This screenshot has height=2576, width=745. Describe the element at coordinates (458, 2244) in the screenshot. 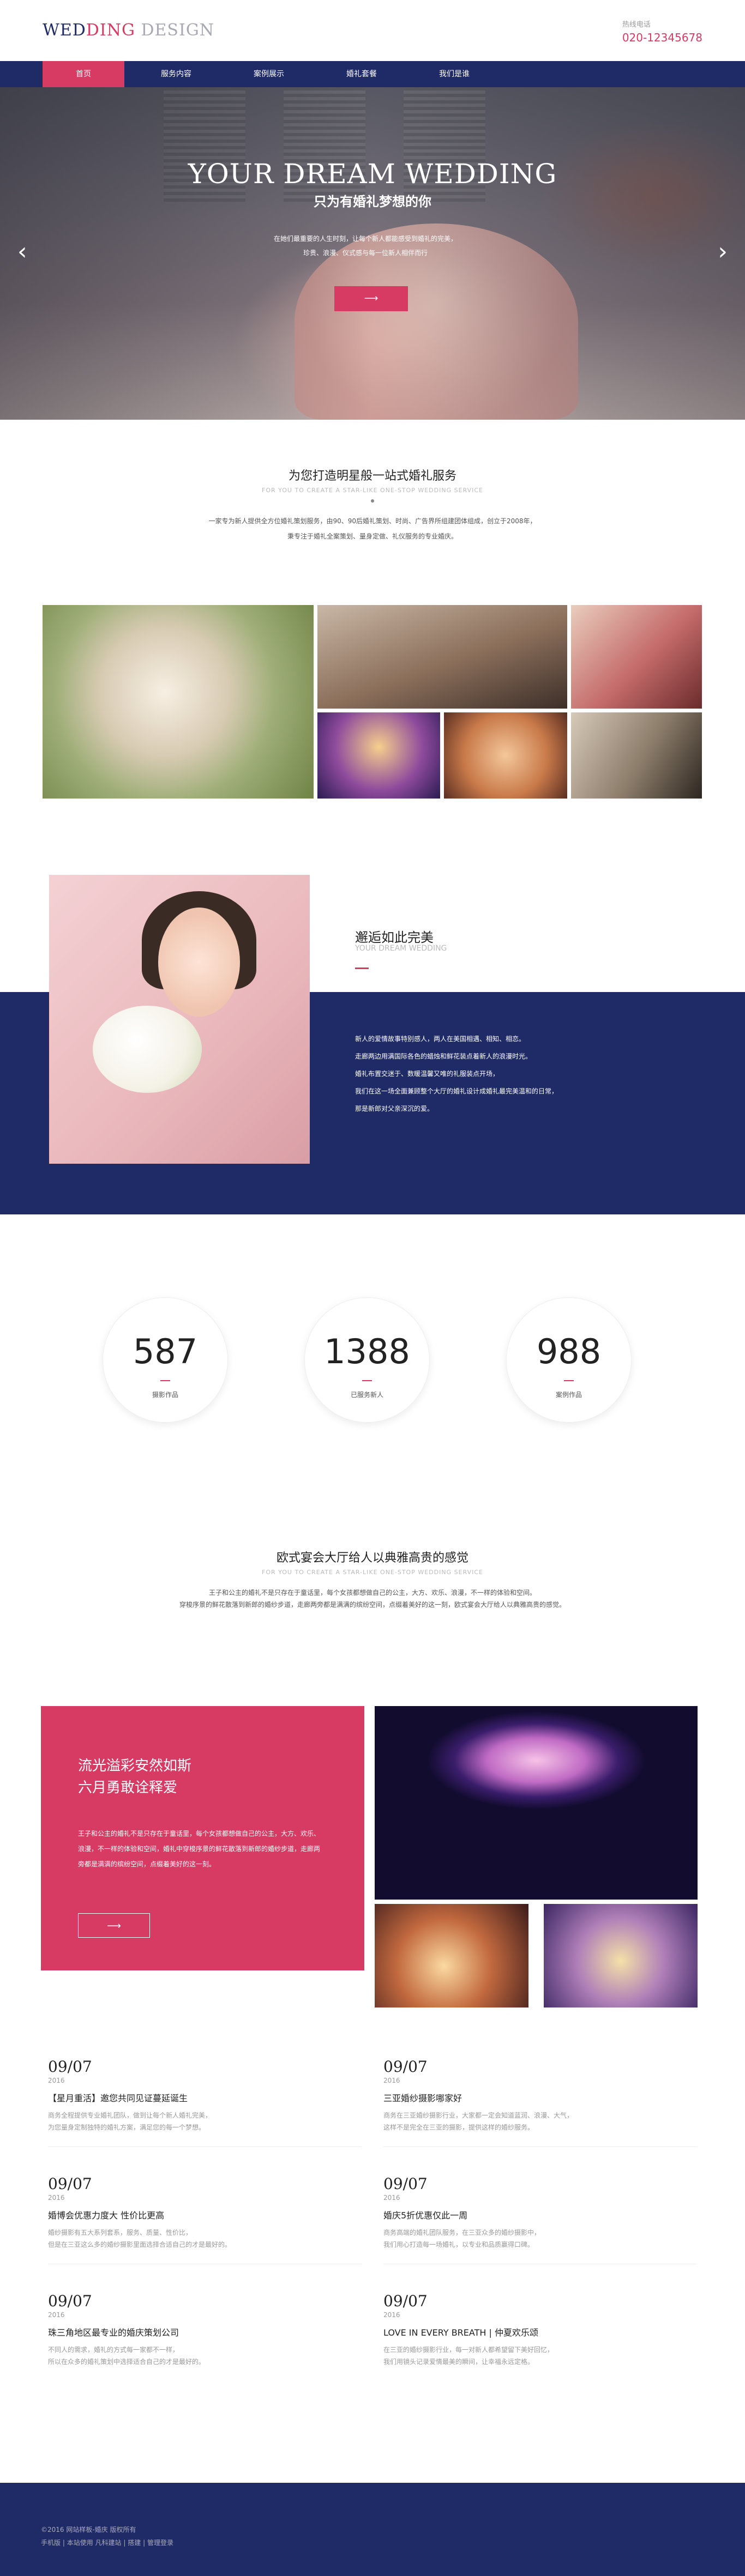

I see `news-summary-line: 我们用心打造每一场婚礼，以专业和品质赢得口碑。` at that location.